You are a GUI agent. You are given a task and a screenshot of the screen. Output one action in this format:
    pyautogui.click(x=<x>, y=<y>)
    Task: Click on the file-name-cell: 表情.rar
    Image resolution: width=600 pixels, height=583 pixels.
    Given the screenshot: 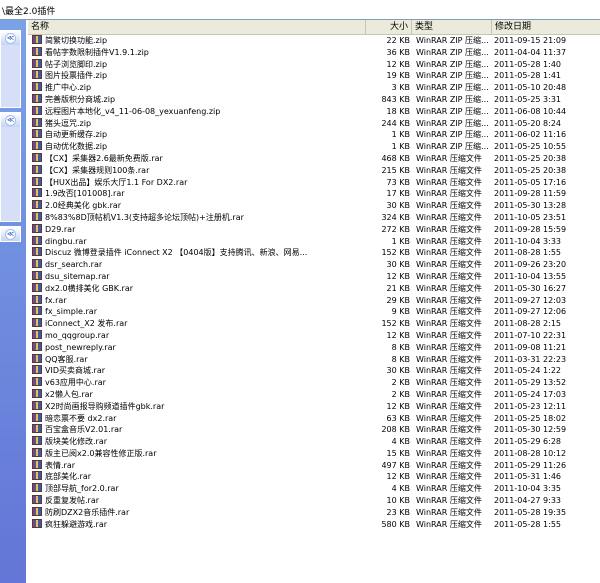 What is the action you would take?
    pyautogui.click(x=200, y=465)
    